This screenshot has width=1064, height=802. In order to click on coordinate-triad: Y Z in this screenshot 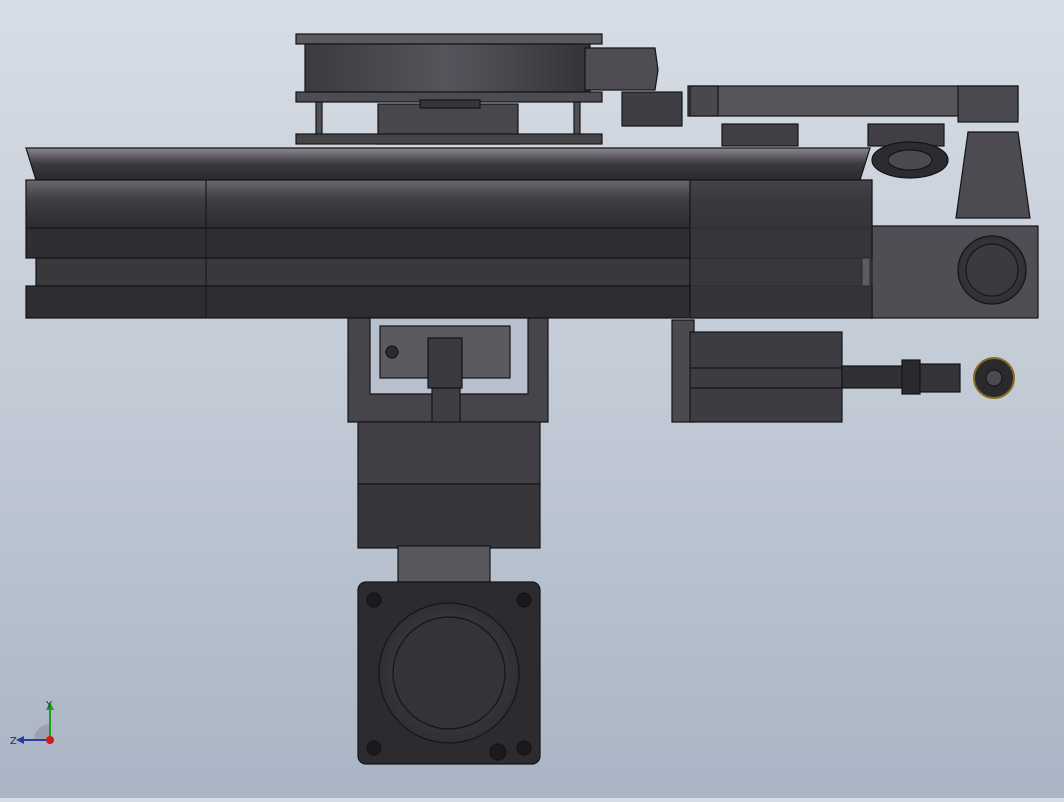, I will do `click(32, 723)`.